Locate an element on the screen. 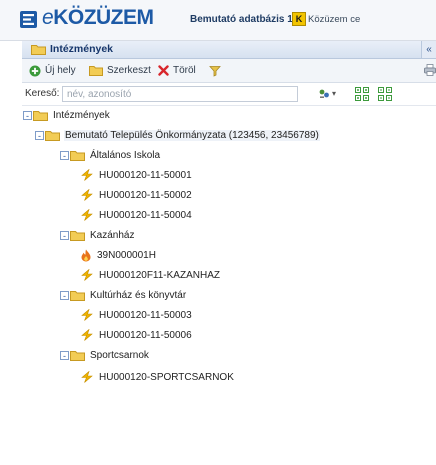 The width and height of the screenshot is (436, 465). new-location-button: Új hely is located at coordinates (52, 70).